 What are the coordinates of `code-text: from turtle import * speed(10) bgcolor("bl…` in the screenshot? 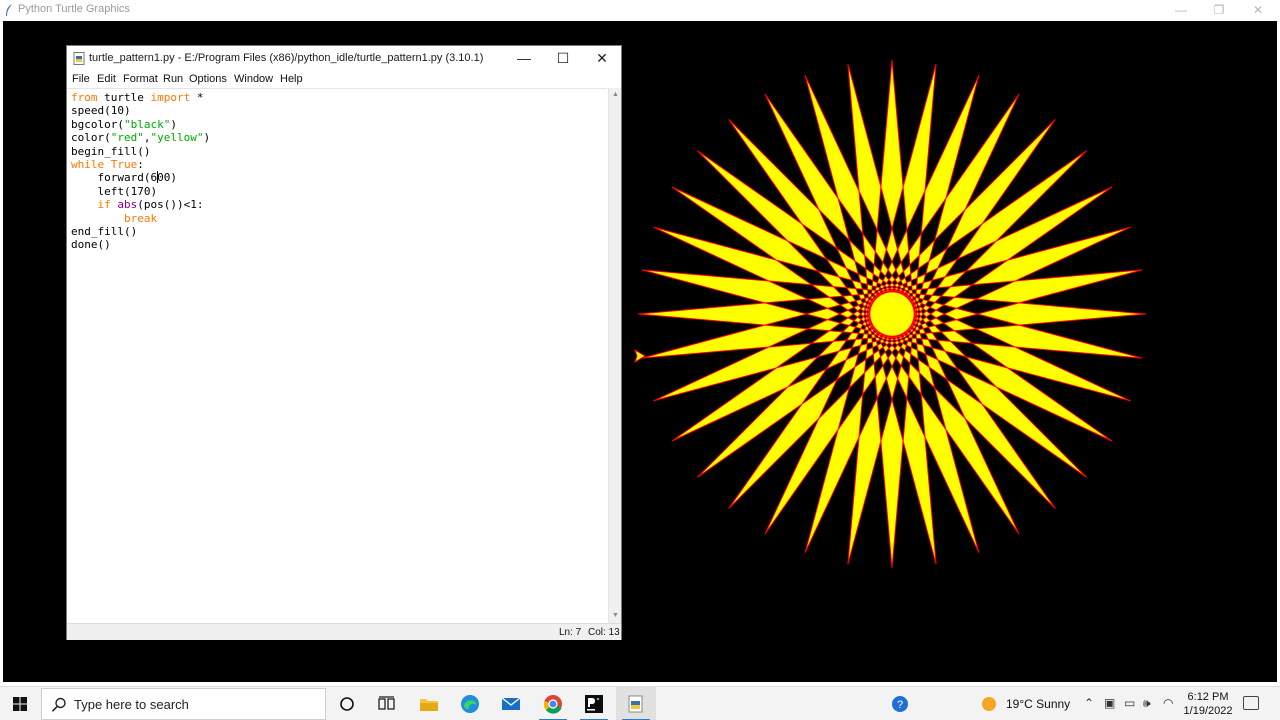 It's located at (140, 171).